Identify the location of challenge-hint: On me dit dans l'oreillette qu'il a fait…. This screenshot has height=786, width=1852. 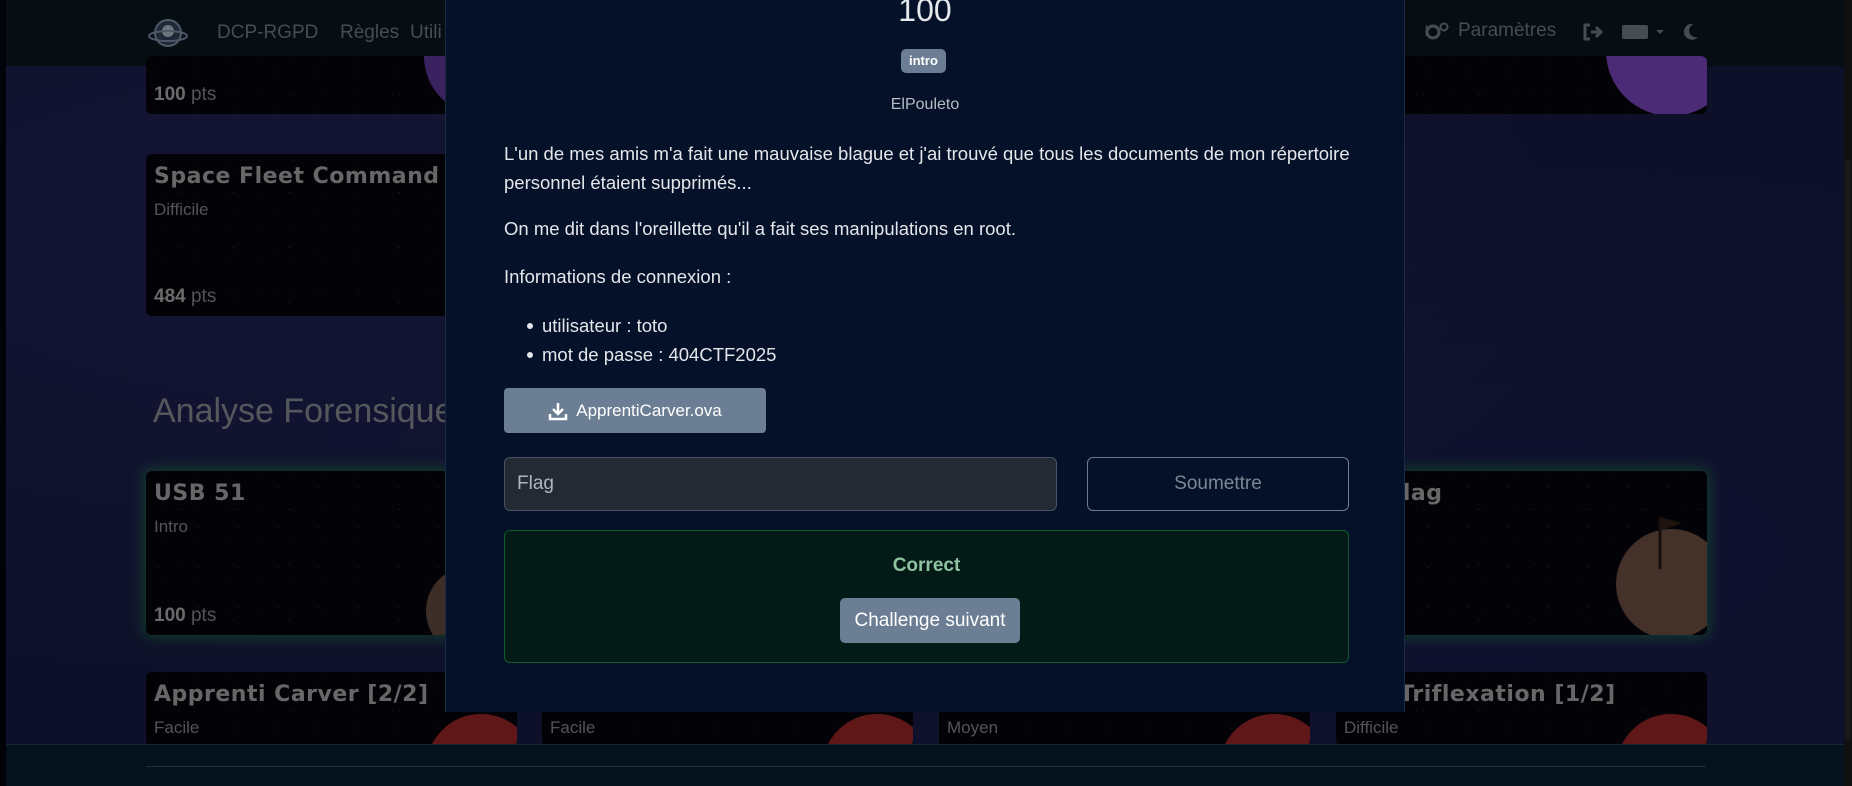
(760, 228).